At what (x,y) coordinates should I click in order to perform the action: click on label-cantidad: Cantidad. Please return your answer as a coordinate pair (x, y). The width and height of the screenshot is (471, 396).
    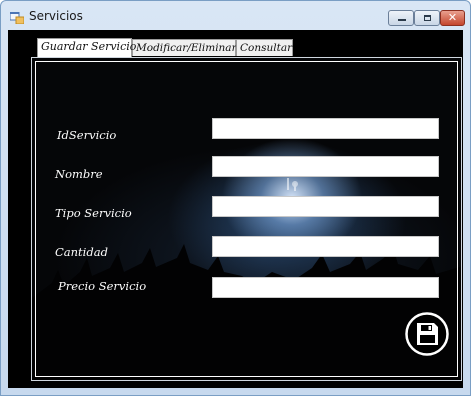
    Looking at the image, I should click on (81, 252).